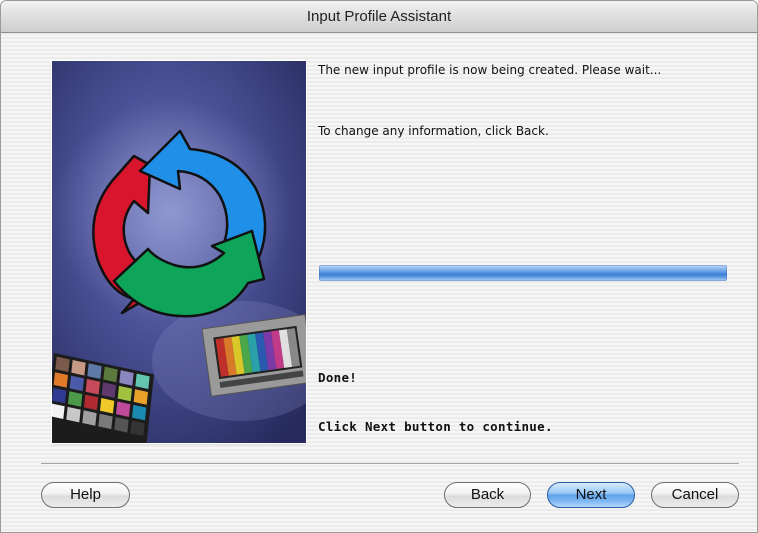 The width and height of the screenshot is (758, 533). Describe the element at coordinates (487, 495) in the screenshot. I see `back-button: Back` at that location.